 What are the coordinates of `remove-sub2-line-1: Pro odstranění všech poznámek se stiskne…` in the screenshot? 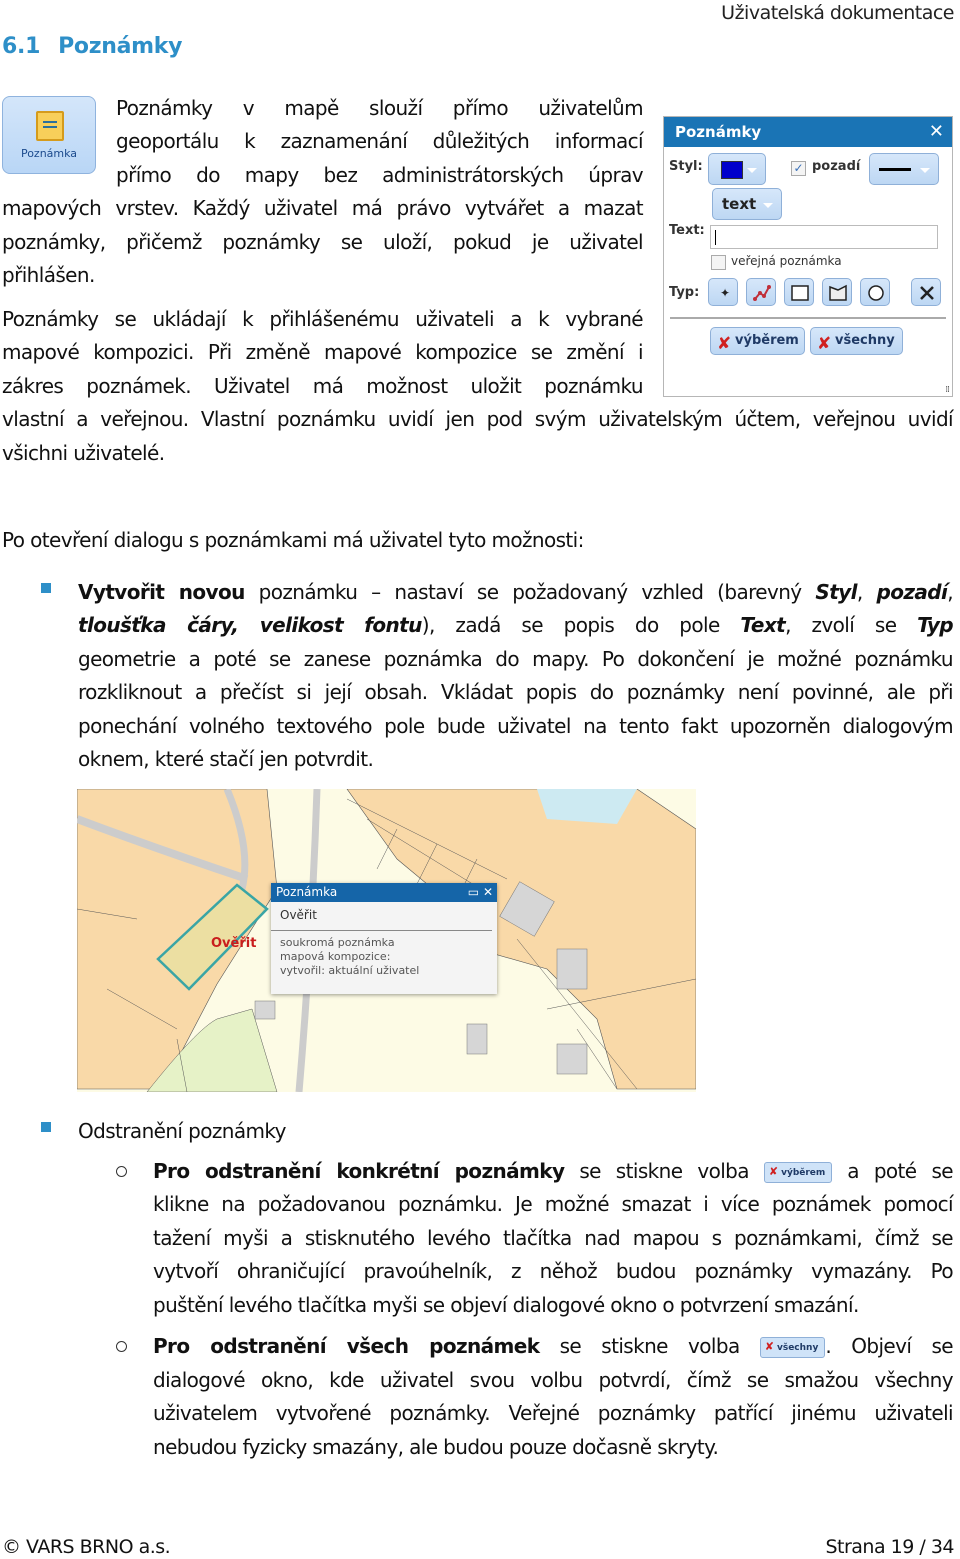 It's located at (553, 1347).